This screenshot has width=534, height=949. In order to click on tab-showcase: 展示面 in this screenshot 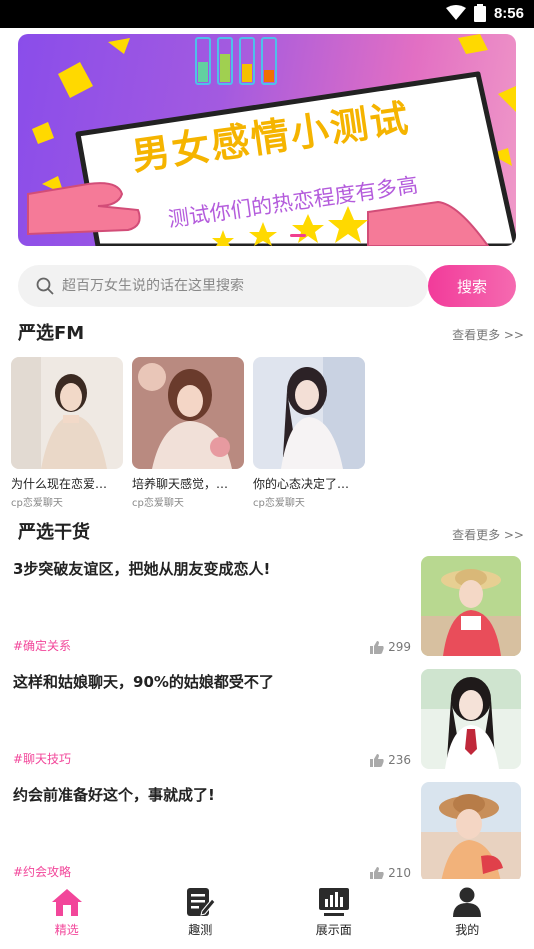, I will do `click(334, 914)`.